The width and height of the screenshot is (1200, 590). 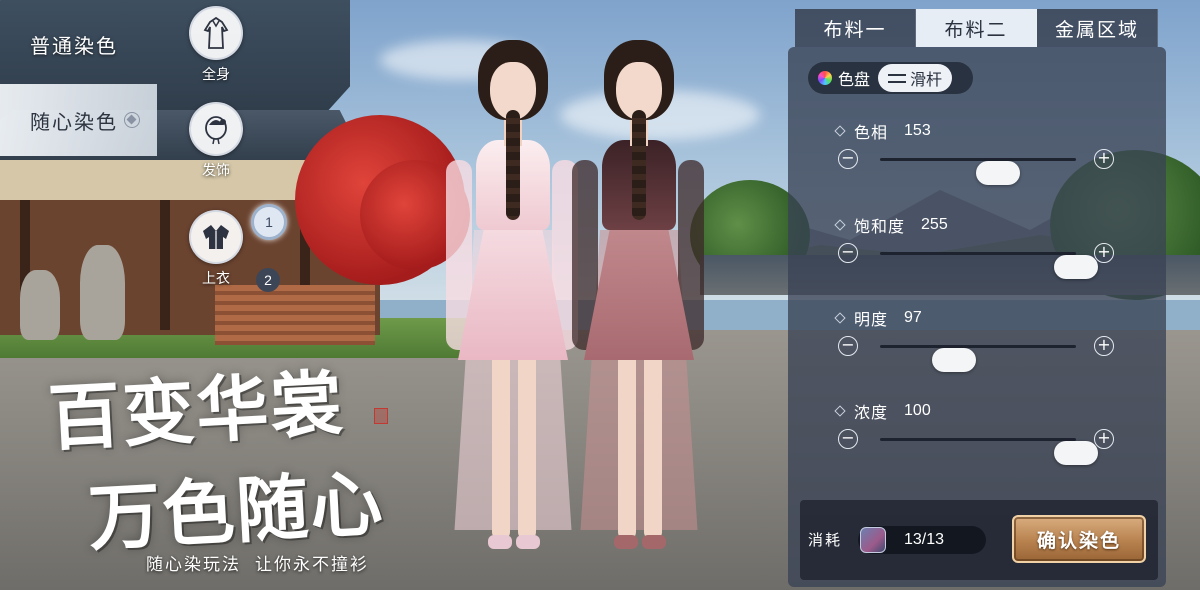 I want to click on dye-mode-normal: 普通染色, so click(x=80, y=44).